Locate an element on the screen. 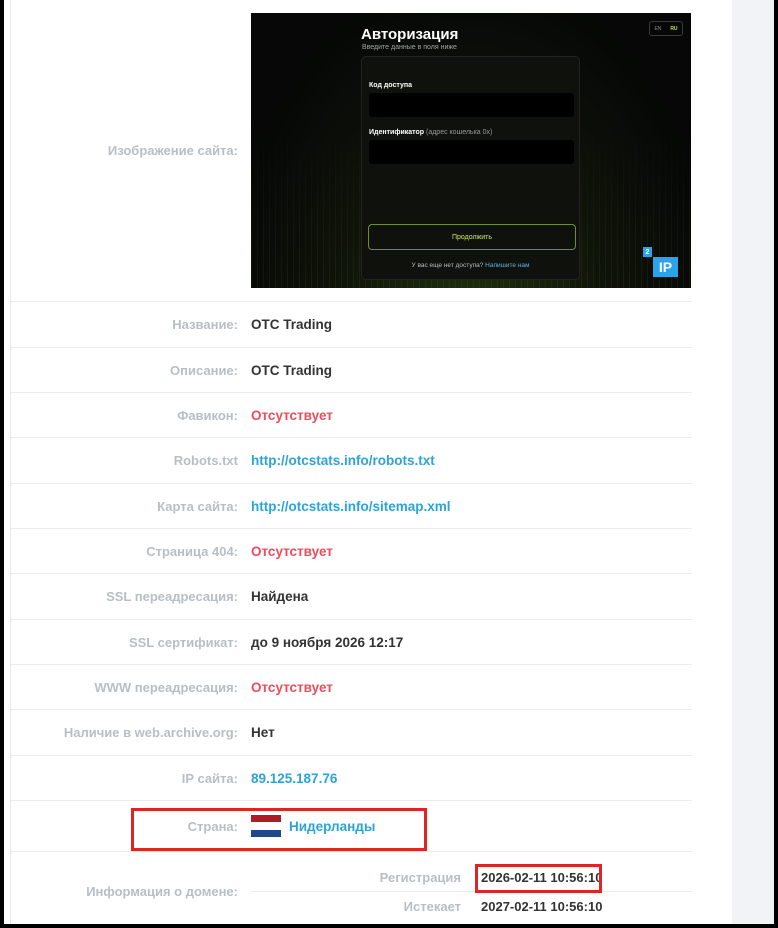  www-redirect-label: WWW переадресация: is located at coordinates (166, 687).